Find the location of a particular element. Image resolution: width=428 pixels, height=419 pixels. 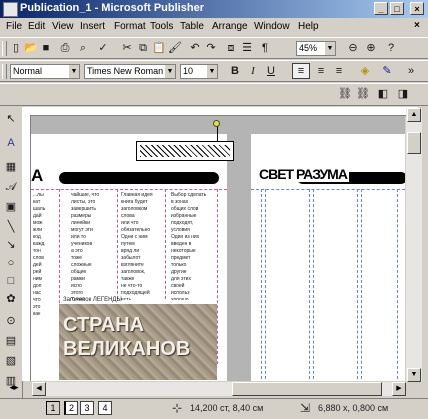

pointer-icon: ↖ is located at coordinates (11, 119).